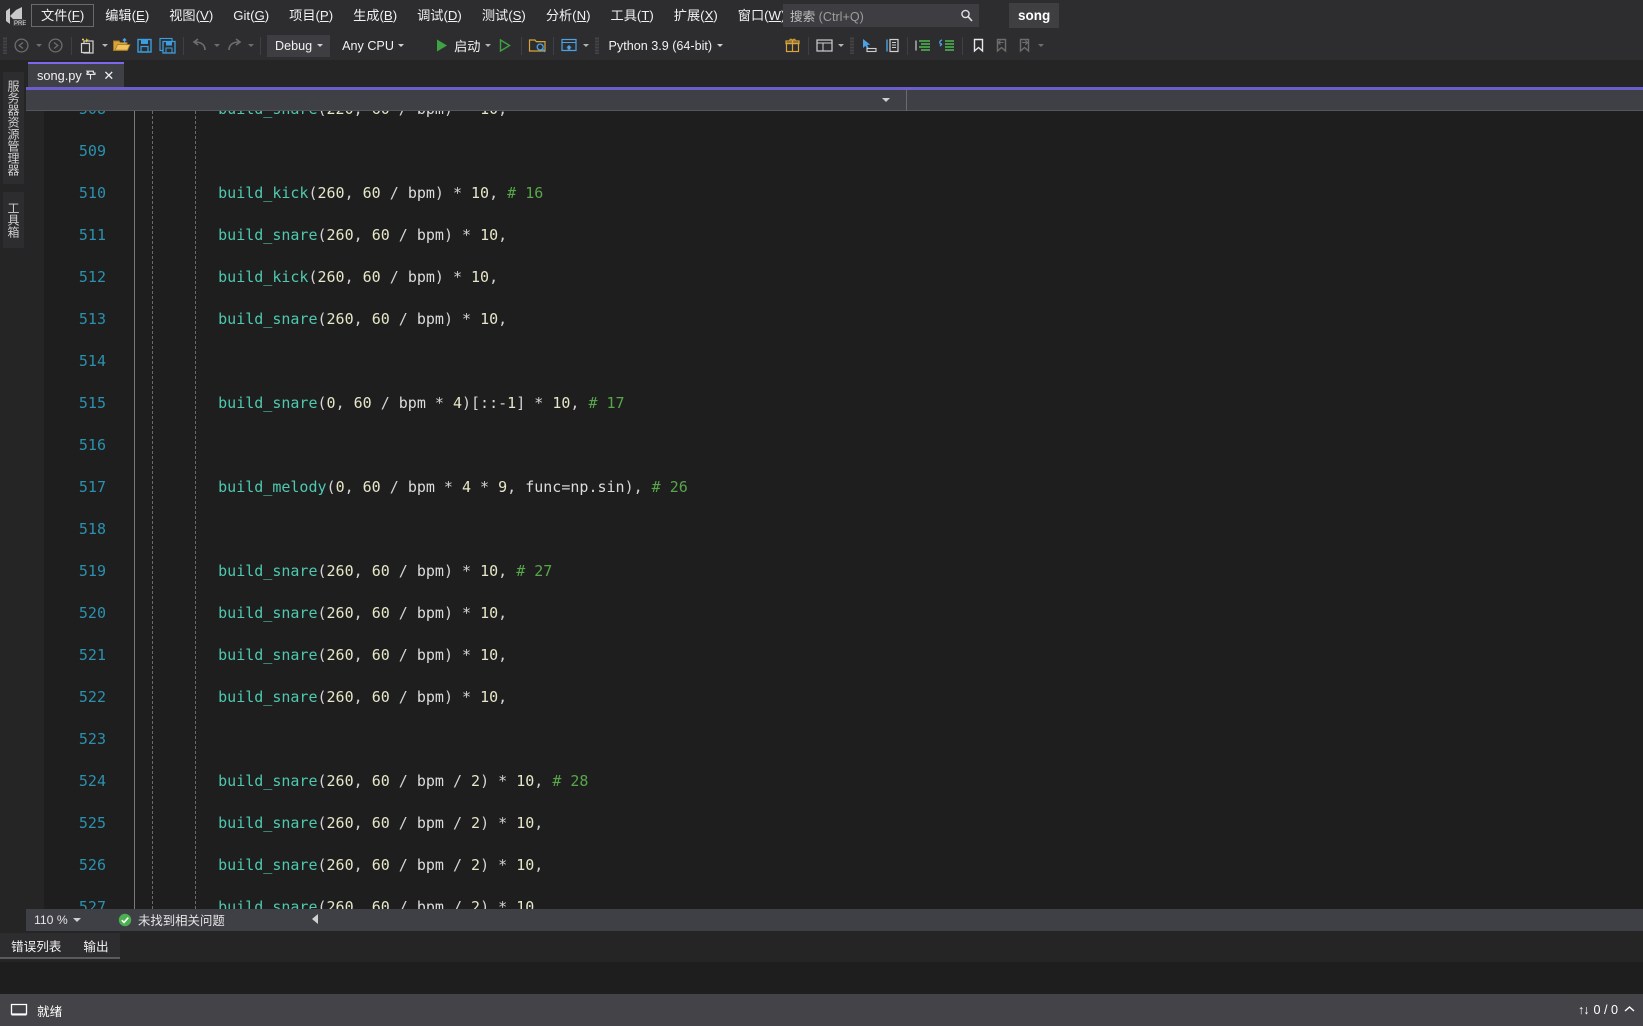 The height and width of the screenshot is (1026, 1643). Describe the element at coordinates (834, 655) in the screenshot. I see `code-line: 521 build_snare(260, 60 / bpm) * 10,` at that location.